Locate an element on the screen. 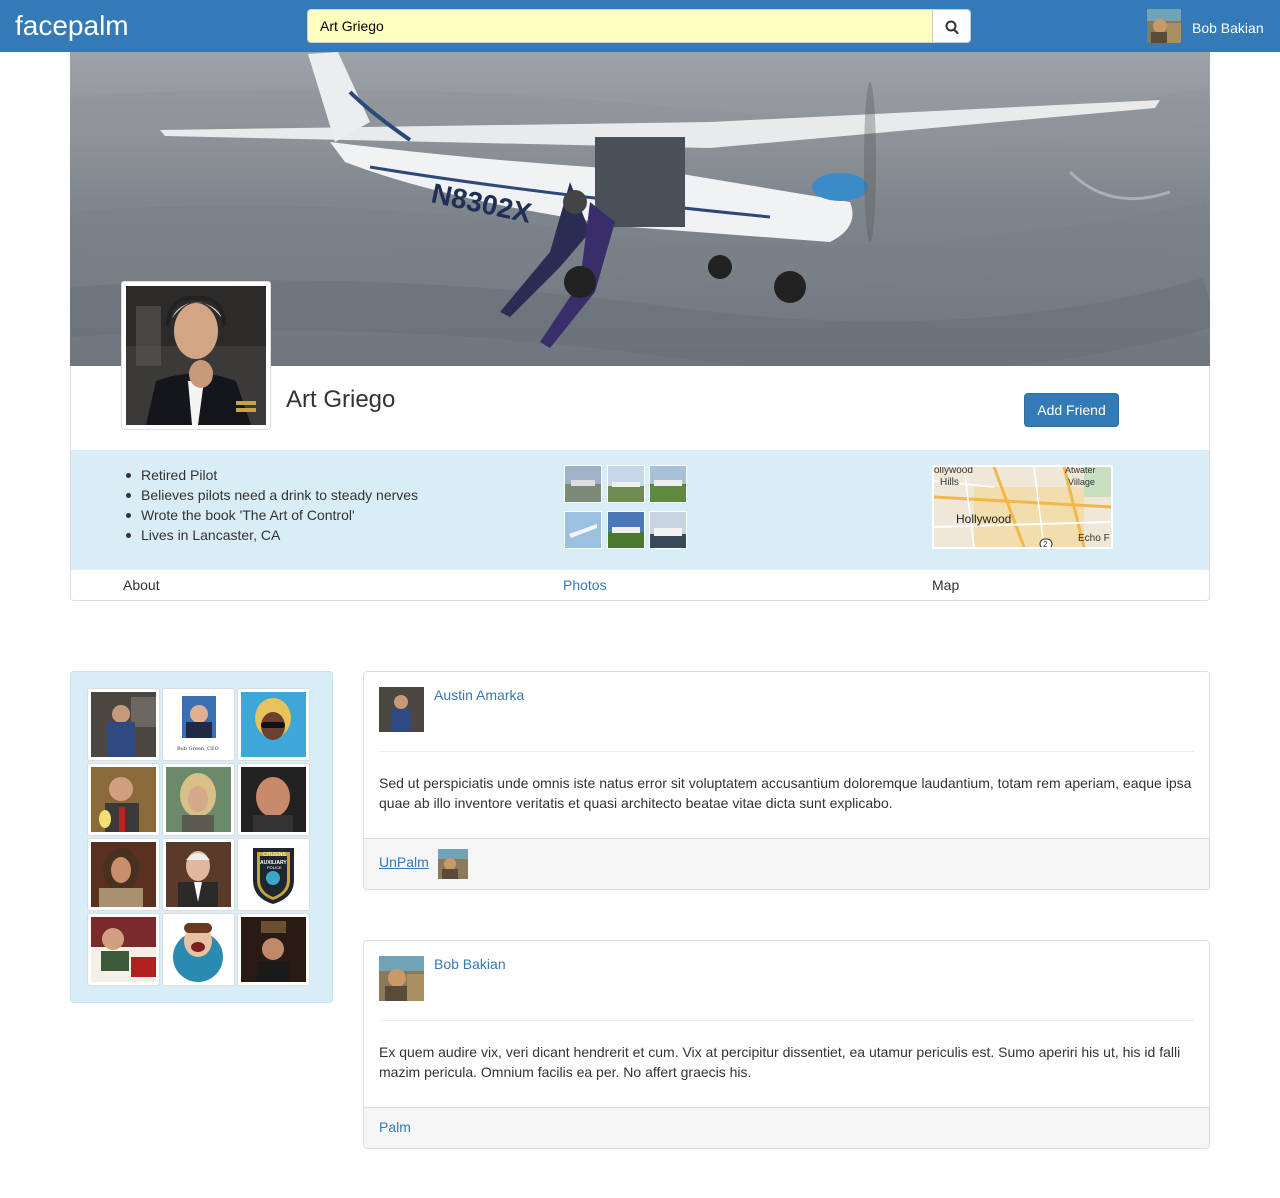  map-label: Echo F is located at coordinates (1094, 538).